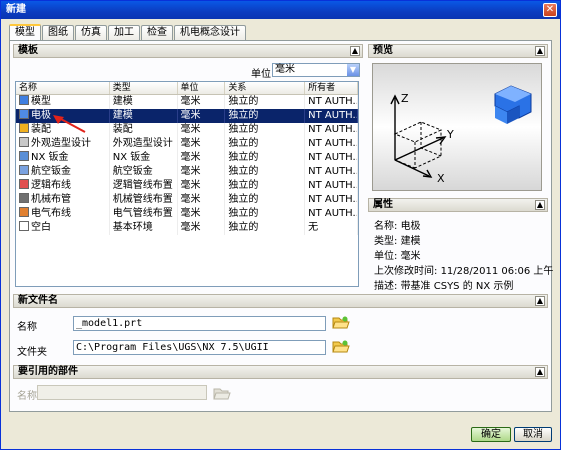  I want to click on tab-bar: 模型 图纸 仿真 加工 检查 机电概念设计, so click(128, 32).